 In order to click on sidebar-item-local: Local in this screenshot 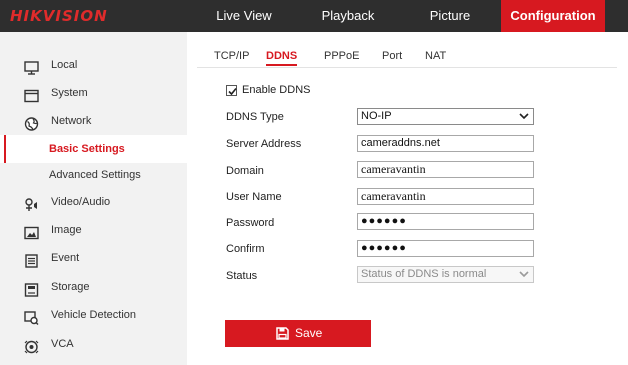, I will do `click(93, 65)`.